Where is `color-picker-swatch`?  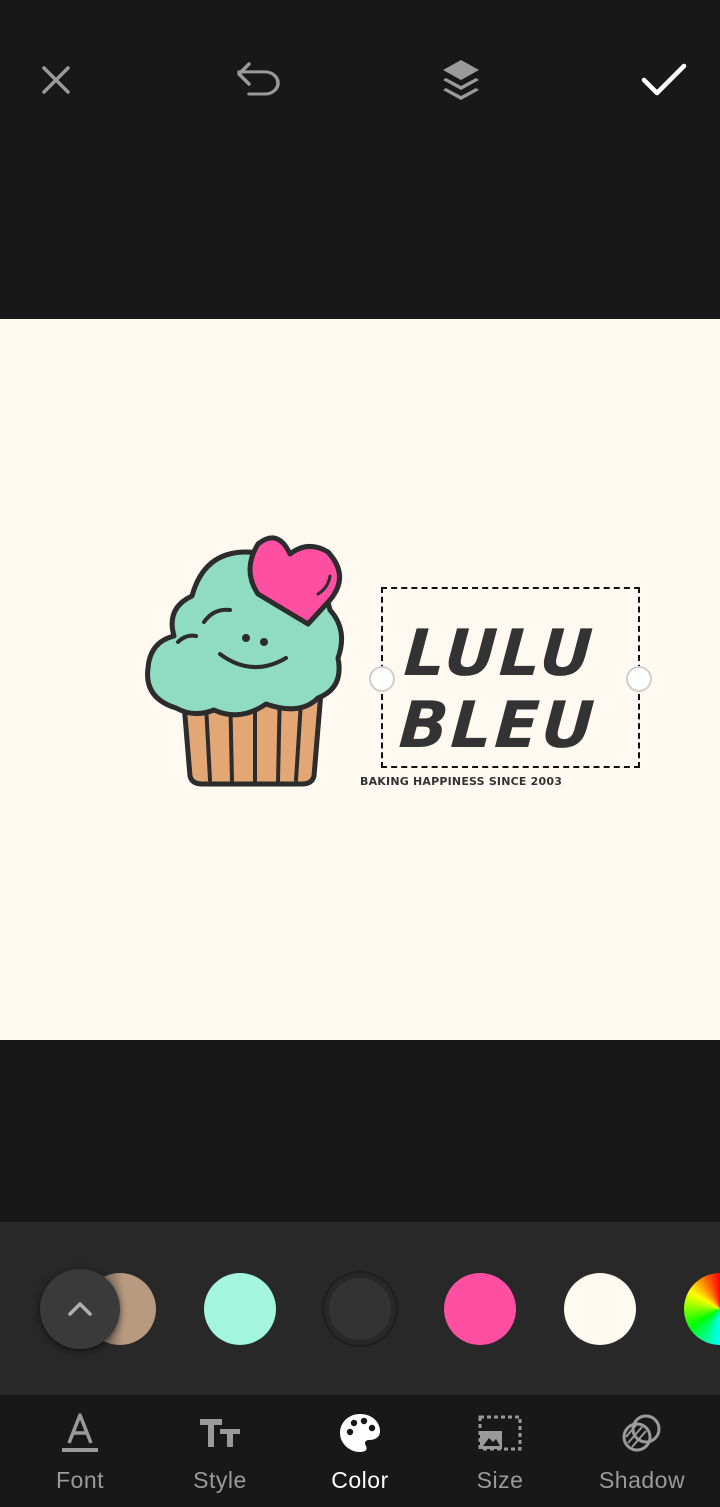
color-picker-swatch is located at coordinates (702, 1309).